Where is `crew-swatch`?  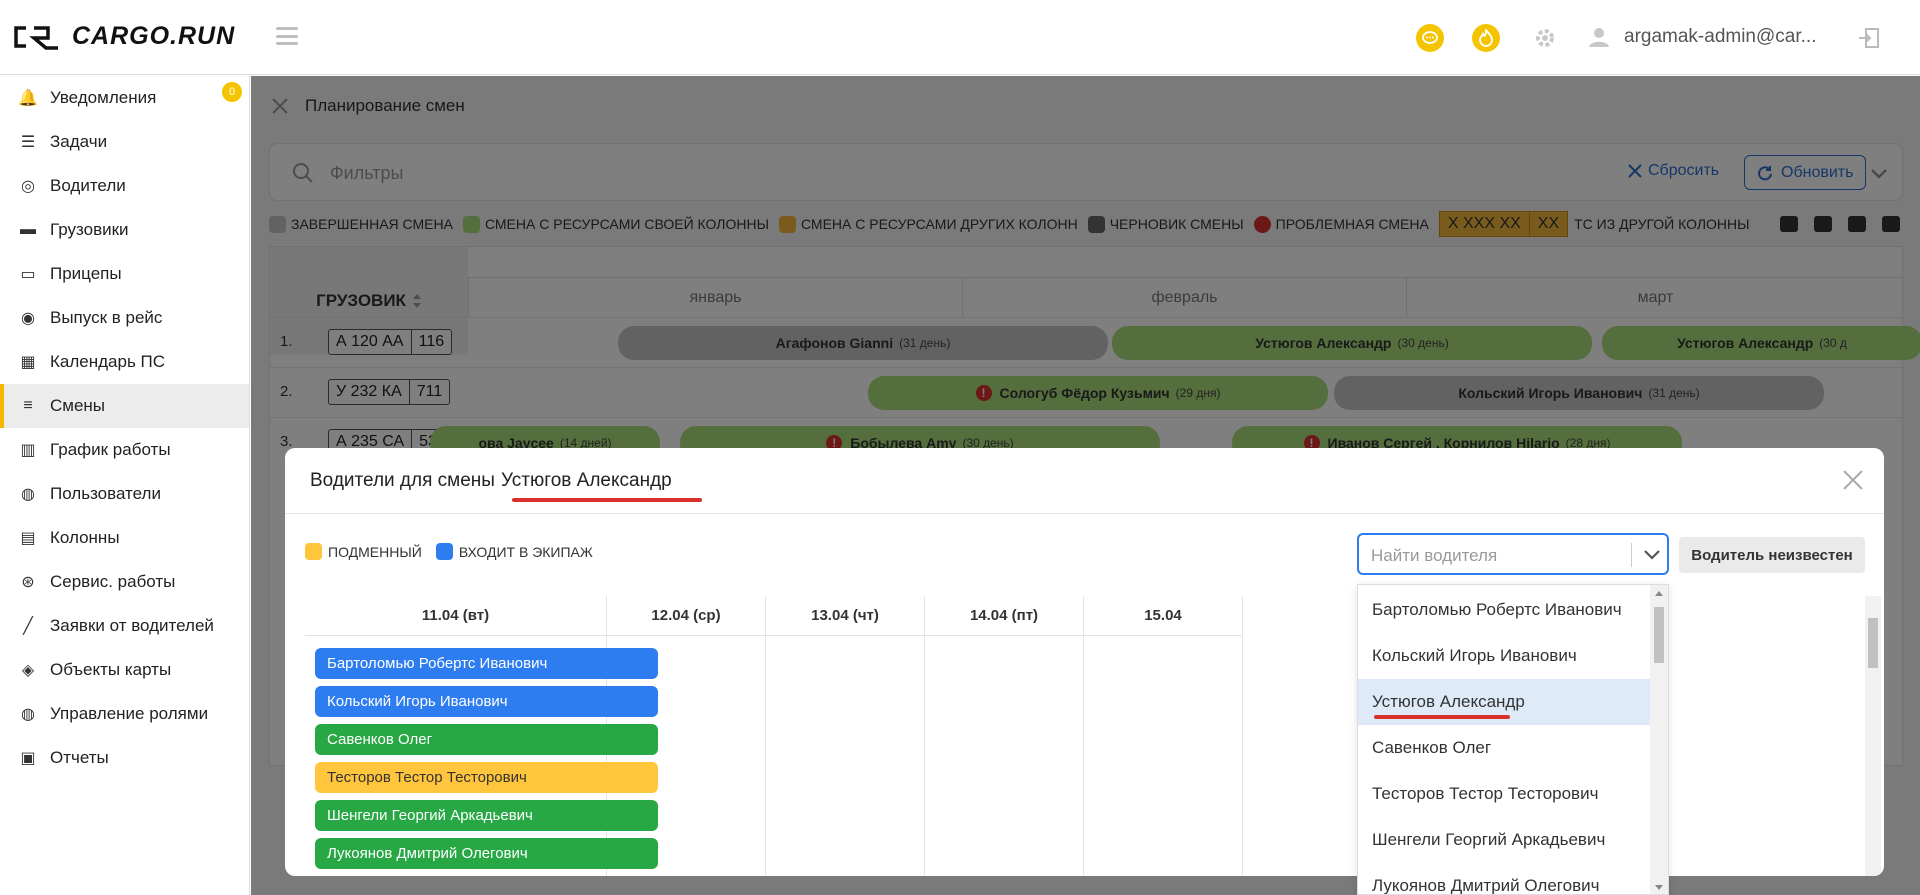
crew-swatch is located at coordinates (444, 551).